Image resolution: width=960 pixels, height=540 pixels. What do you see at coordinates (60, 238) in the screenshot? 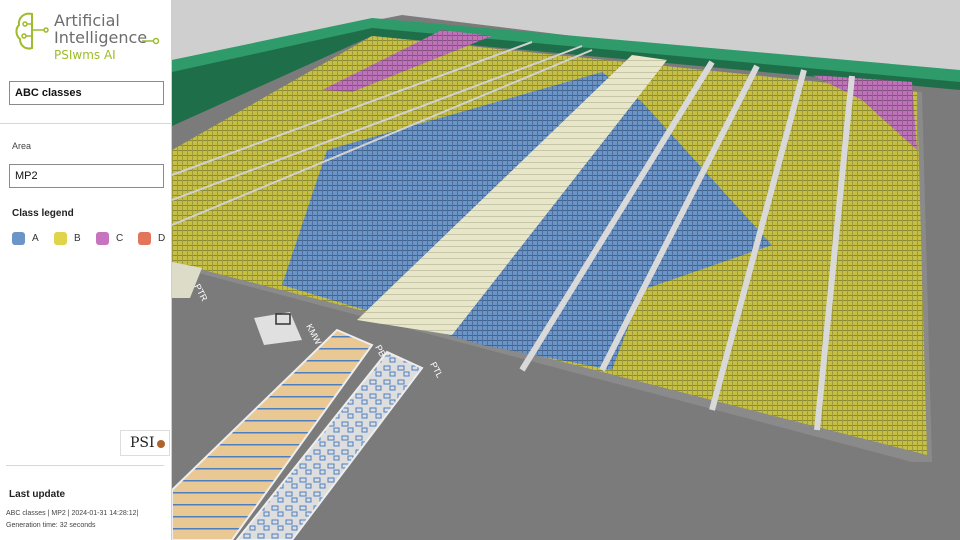
I see `legend-swatch-b` at bounding box center [60, 238].